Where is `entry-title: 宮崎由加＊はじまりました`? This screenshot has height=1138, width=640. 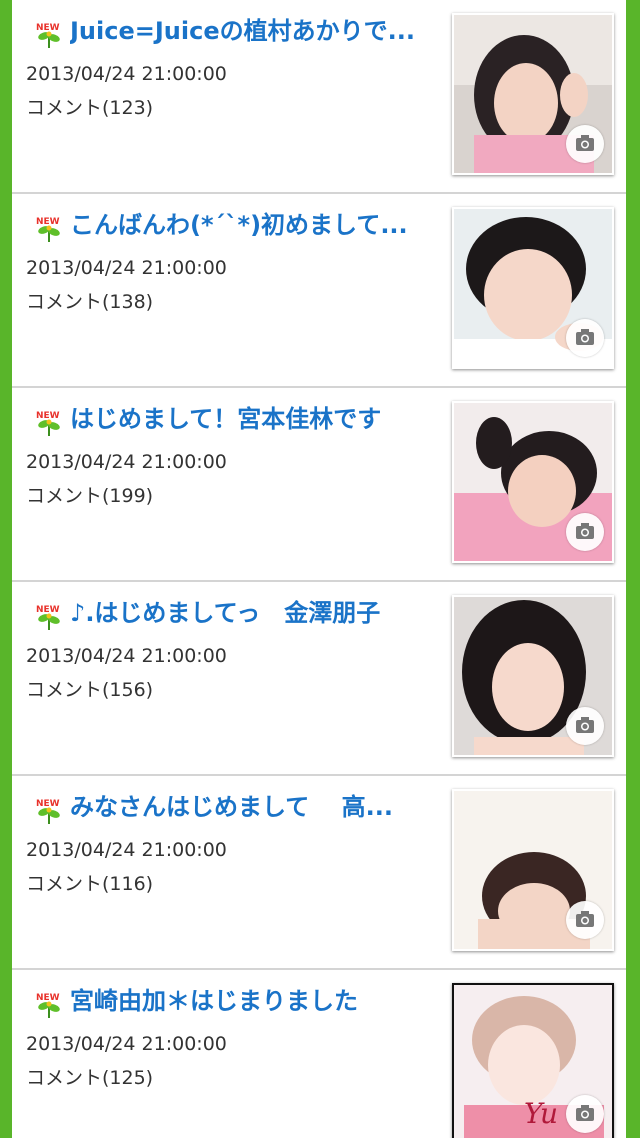 entry-title: 宮崎由加＊はじまりました is located at coordinates (250, 1001).